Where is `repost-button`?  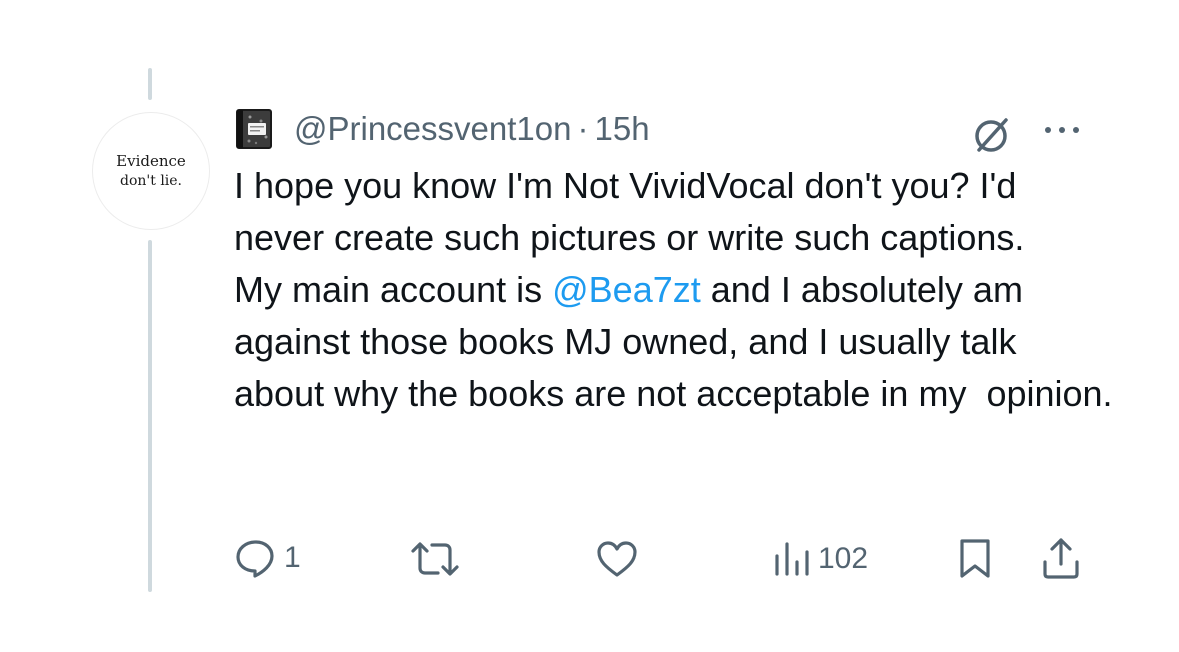 repost-button is located at coordinates (435, 559).